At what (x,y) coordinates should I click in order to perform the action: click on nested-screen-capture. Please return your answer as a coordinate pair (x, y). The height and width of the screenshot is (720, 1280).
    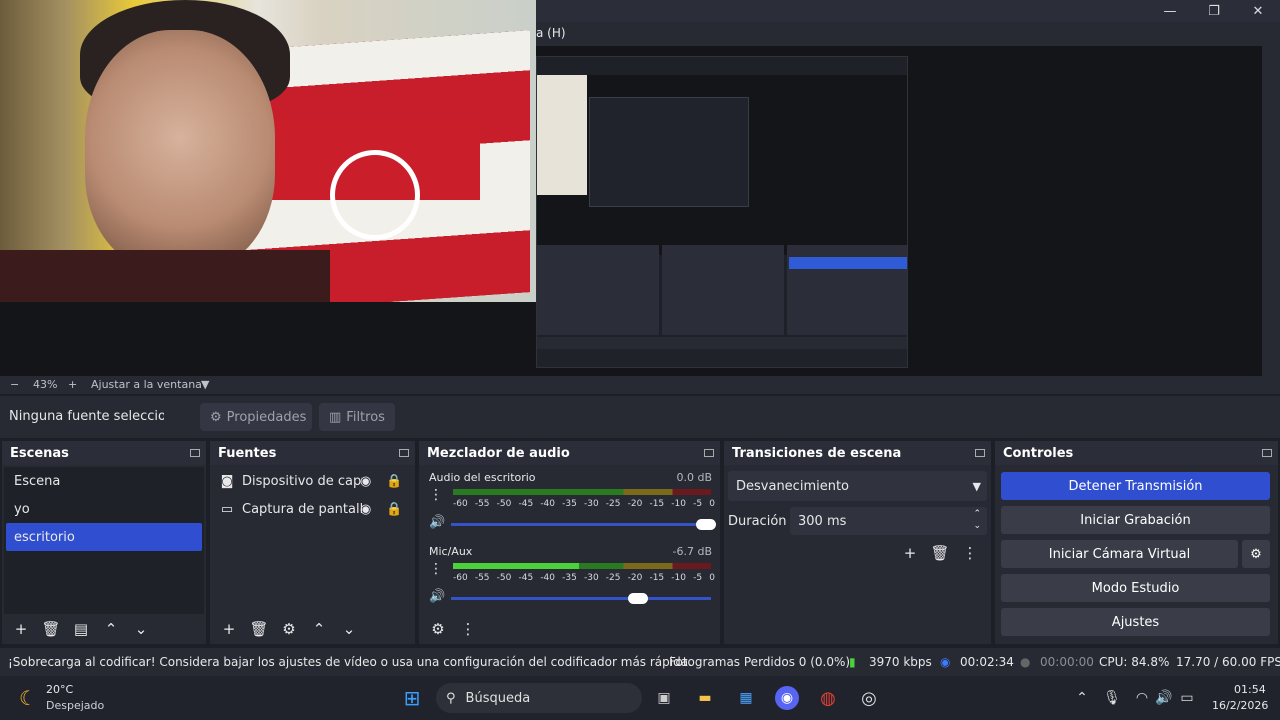
    Looking at the image, I should click on (722, 212).